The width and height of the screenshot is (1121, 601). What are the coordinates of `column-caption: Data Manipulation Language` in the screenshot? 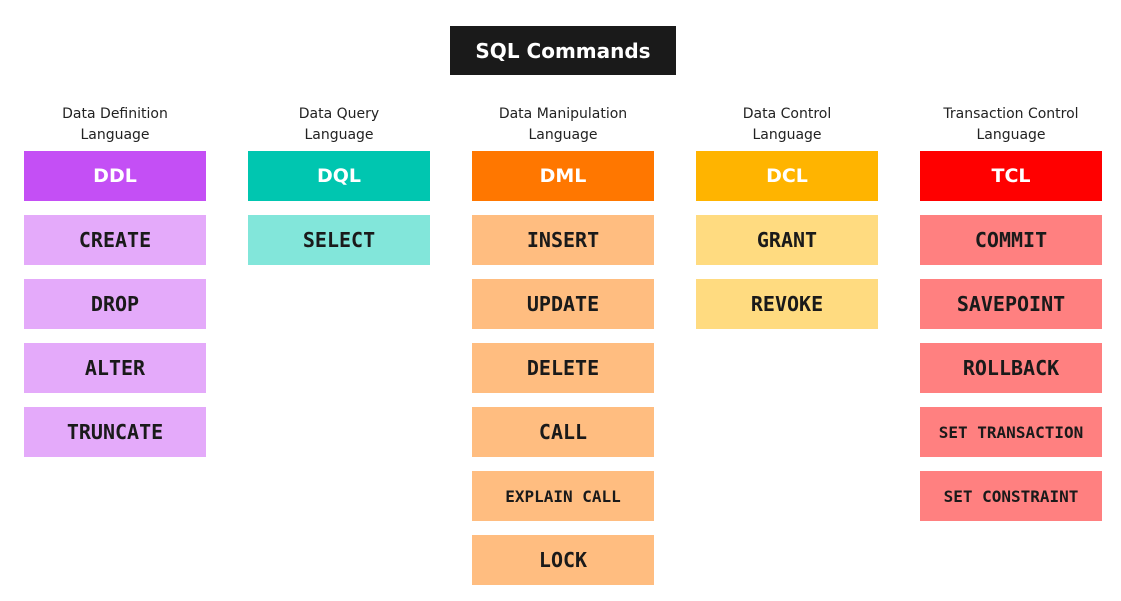 It's located at (563, 126).